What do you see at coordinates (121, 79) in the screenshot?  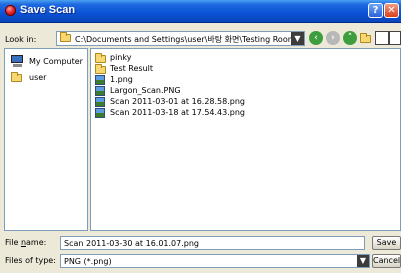 I see `file-name: 1.png` at bounding box center [121, 79].